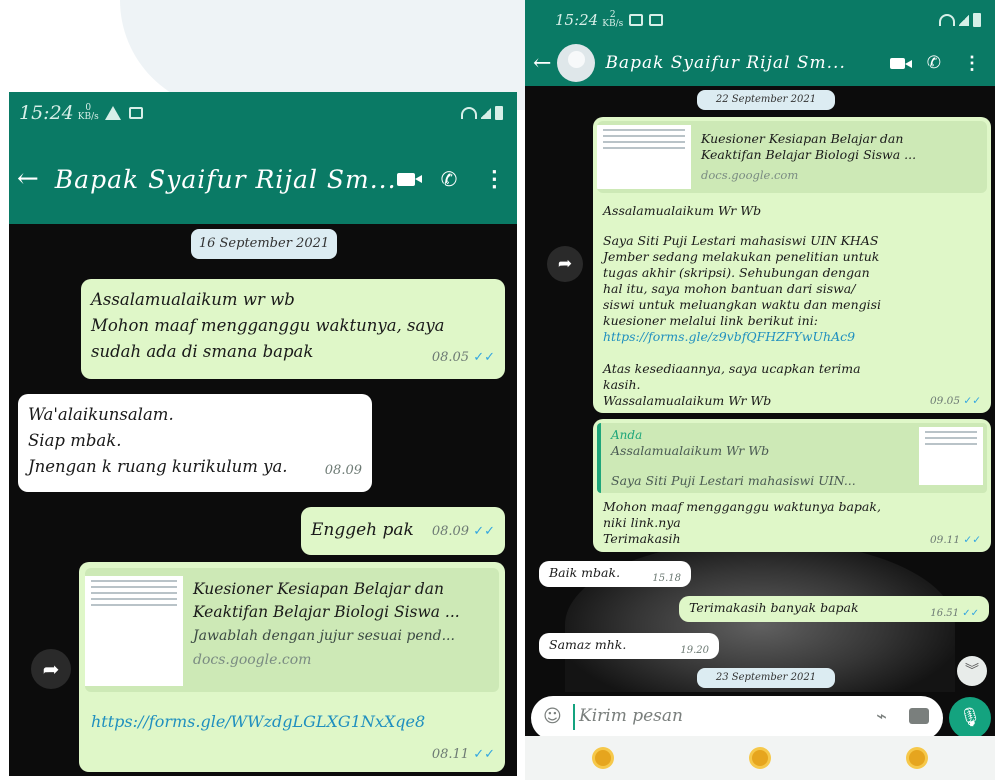 This screenshot has width=999, height=780. Describe the element at coordinates (613, 19) in the screenshot. I see `network-speed: 2 KB/s` at that location.